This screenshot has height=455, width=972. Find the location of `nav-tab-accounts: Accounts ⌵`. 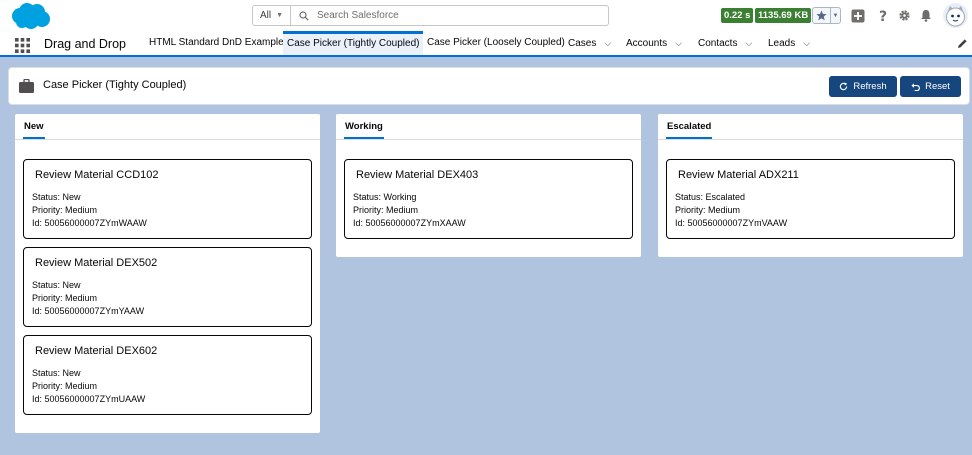

nav-tab-accounts: Accounts ⌵ is located at coordinates (654, 43).